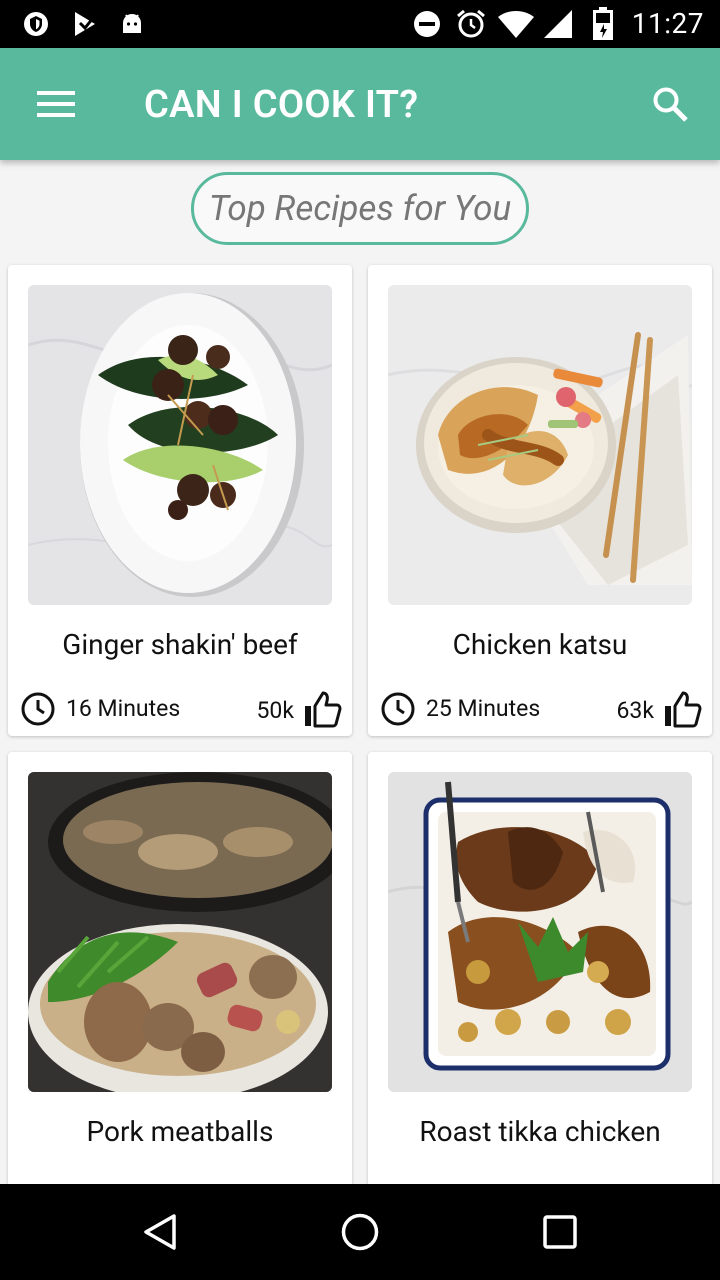 The height and width of the screenshot is (1280, 720). I want to click on search-icon, so click(670, 104).